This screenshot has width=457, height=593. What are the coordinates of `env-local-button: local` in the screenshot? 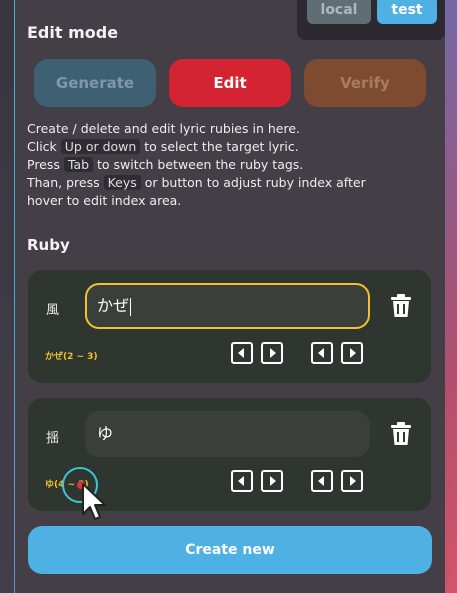 It's located at (339, 12).